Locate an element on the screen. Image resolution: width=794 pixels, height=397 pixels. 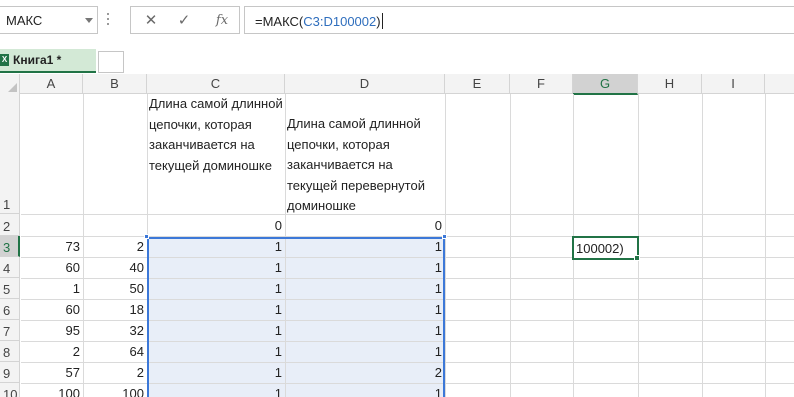
row-header-6: 6 is located at coordinates (10, 309).